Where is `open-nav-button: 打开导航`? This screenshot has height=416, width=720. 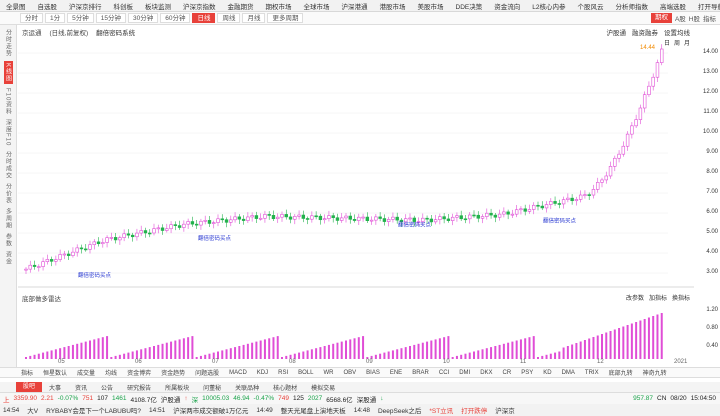
open-nav-button: 打开导航 is located at coordinates (706, 6).